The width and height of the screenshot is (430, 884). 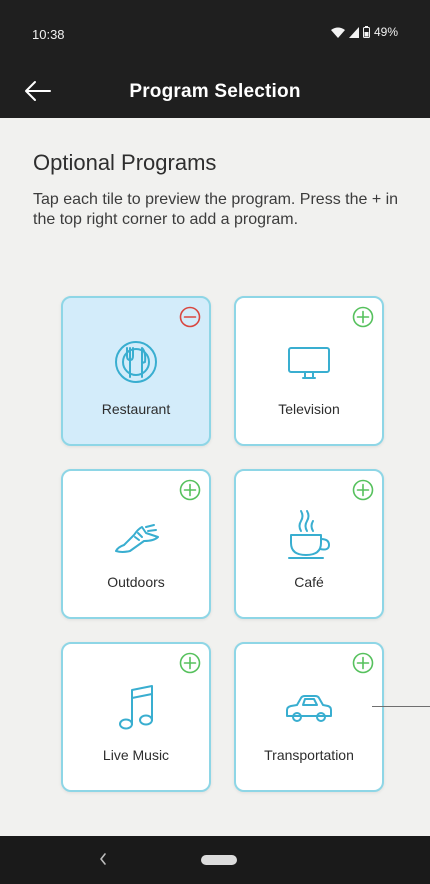 I want to click on battery-icon, so click(x=366, y=32).